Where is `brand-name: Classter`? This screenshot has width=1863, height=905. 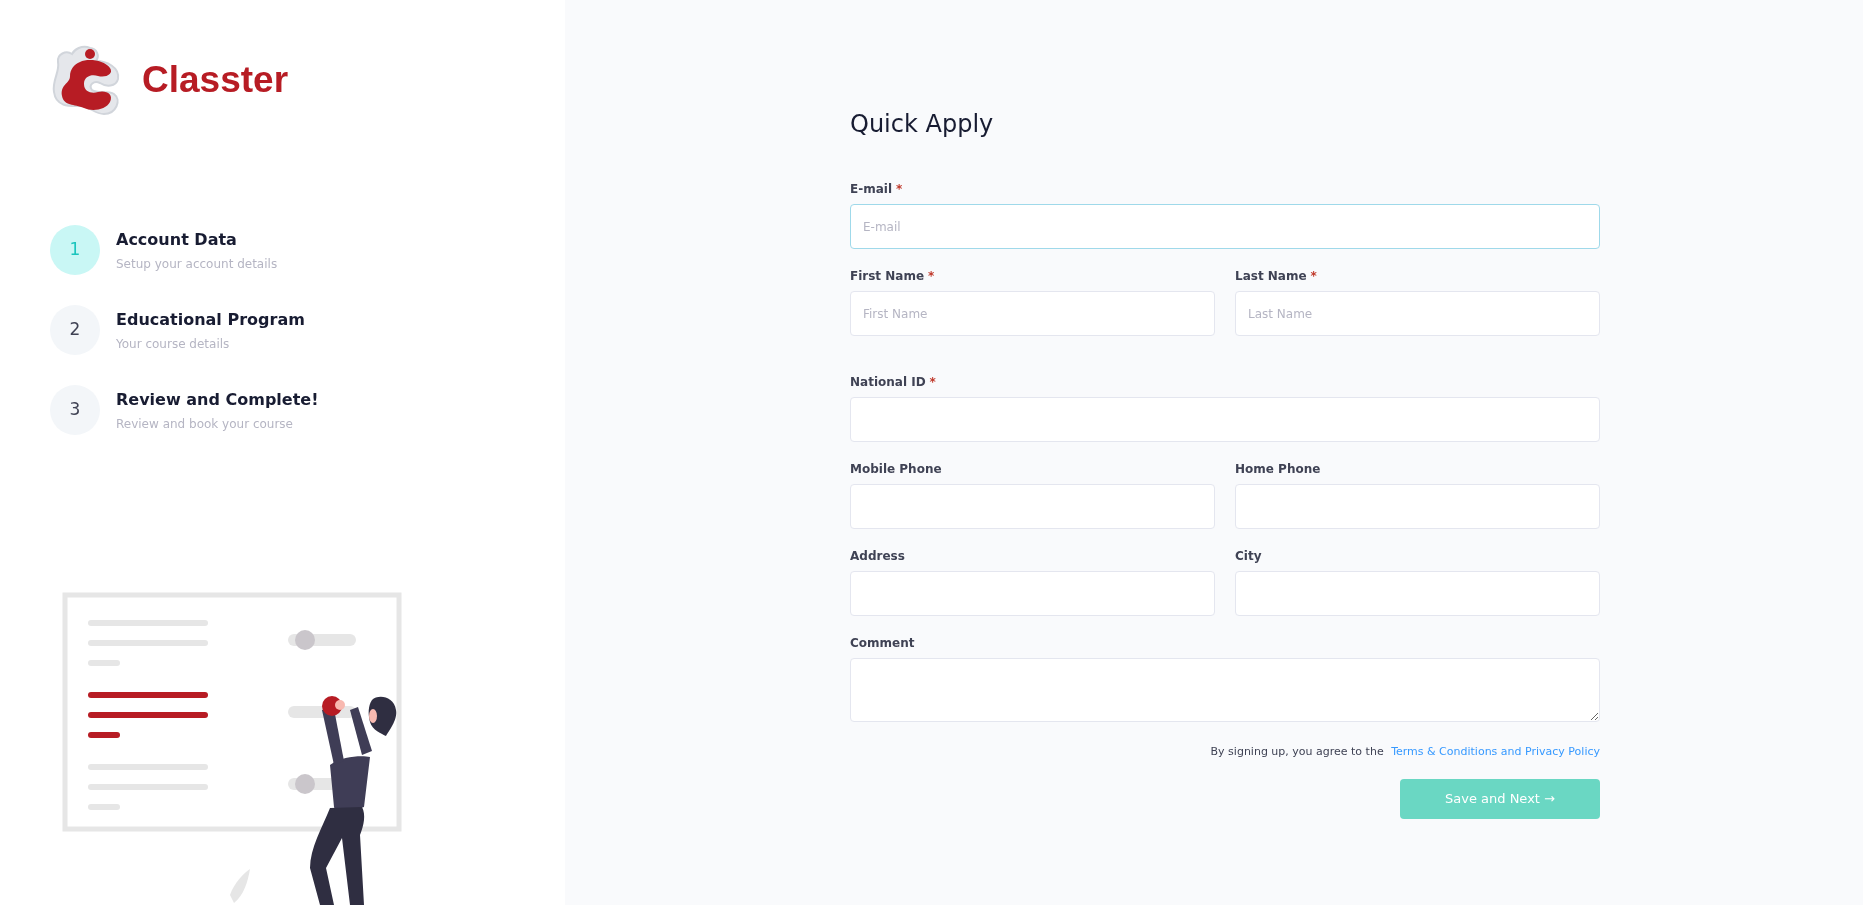 brand-name: Classter is located at coordinates (215, 80).